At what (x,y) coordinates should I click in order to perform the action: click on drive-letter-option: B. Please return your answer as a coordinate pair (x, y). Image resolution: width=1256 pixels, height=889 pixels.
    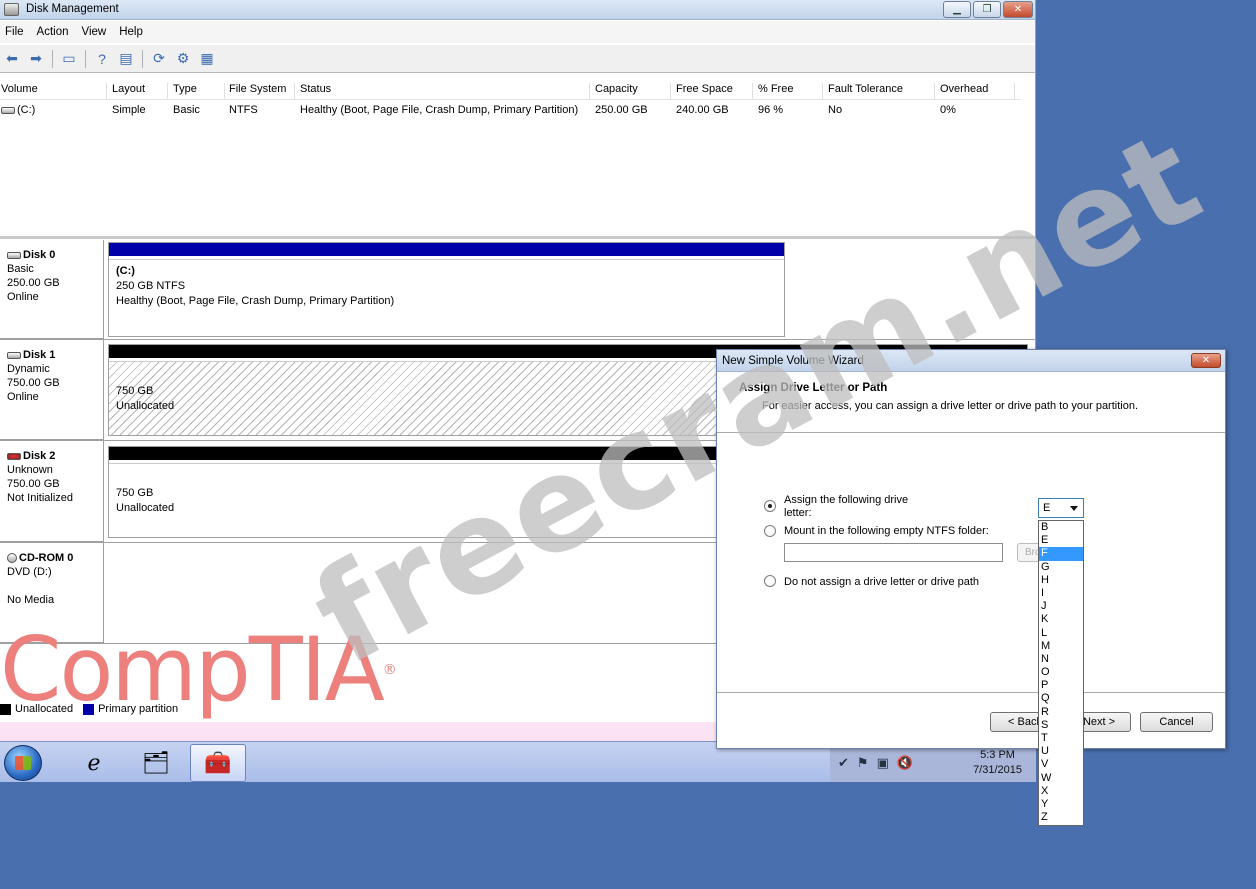
    Looking at the image, I should click on (1061, 527).